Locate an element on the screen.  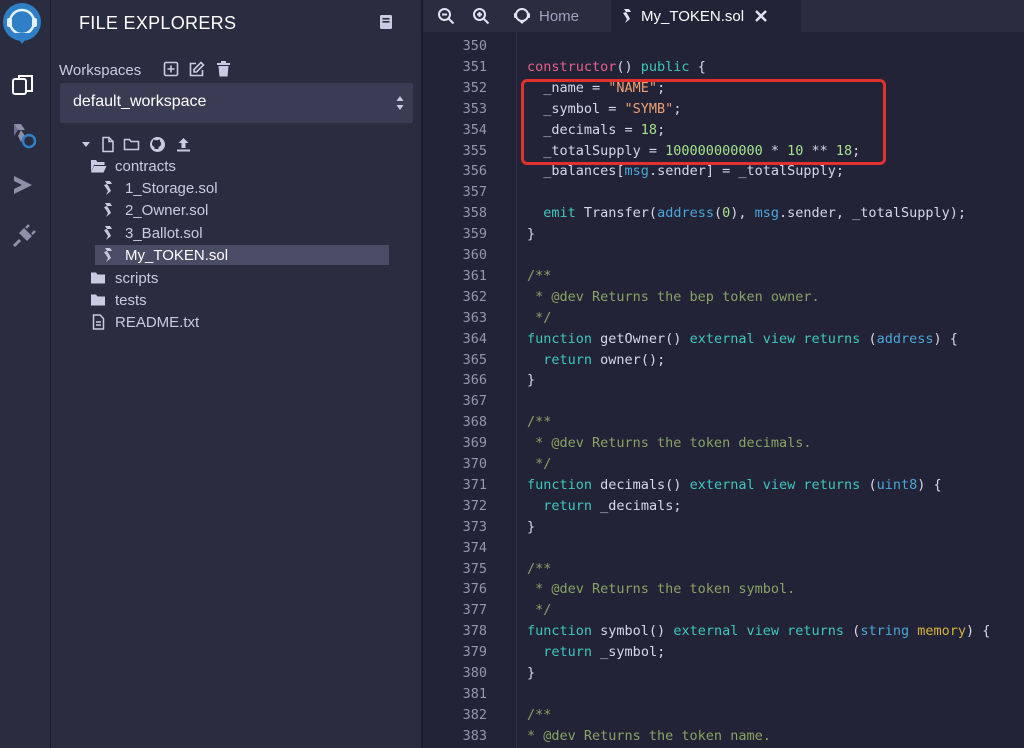
github-icon is located at coordinates (157, 144).